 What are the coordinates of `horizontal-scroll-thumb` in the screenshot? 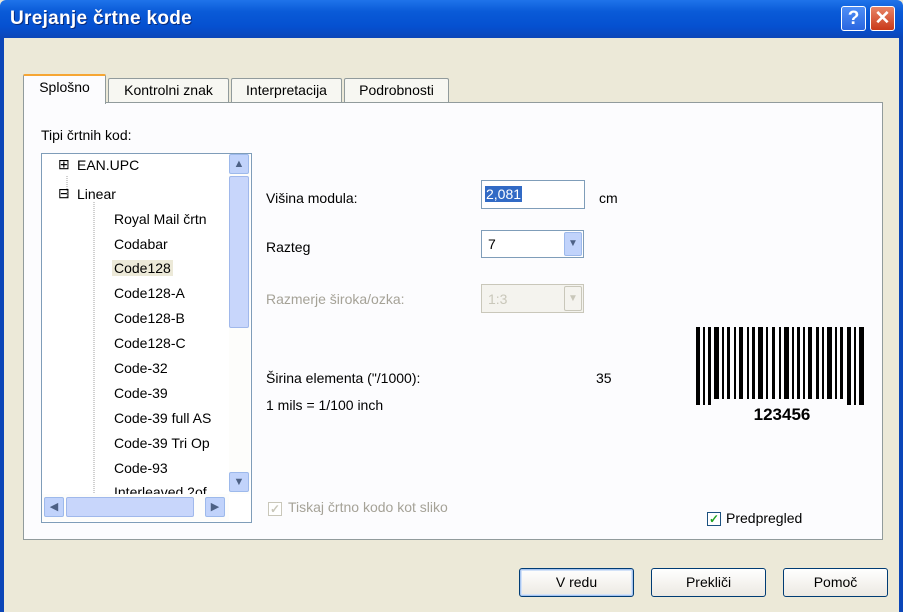 It's located at (130, 507).